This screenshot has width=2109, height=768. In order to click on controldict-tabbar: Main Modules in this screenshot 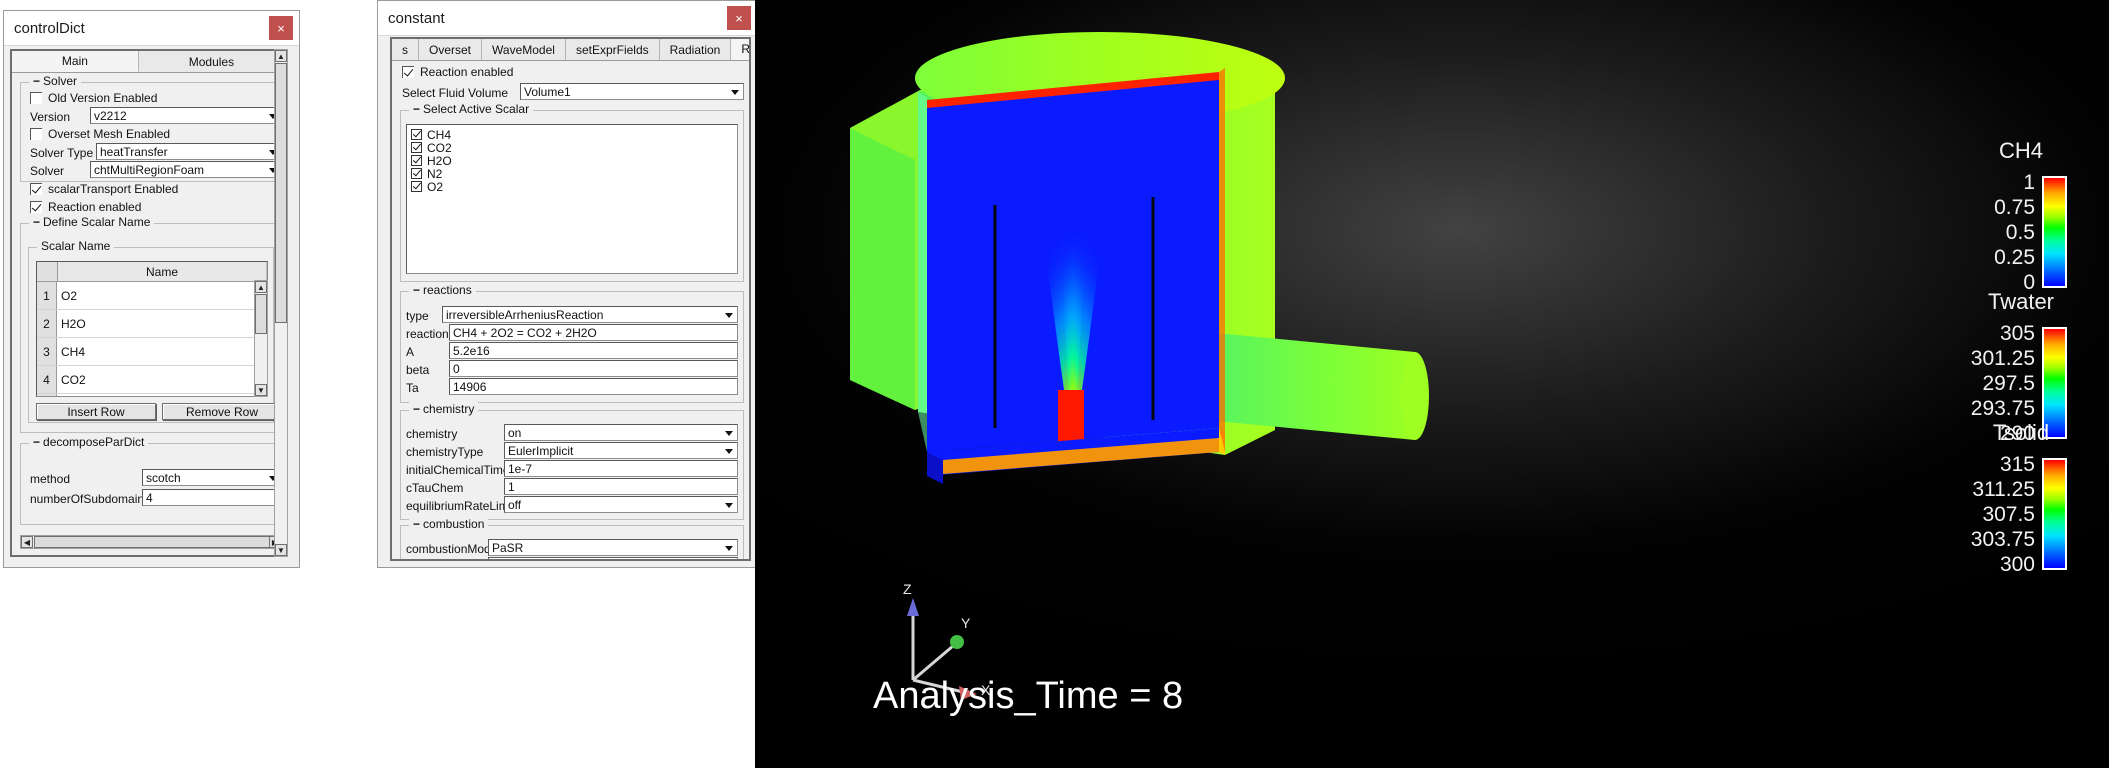, I will do `click(148, 62)`.